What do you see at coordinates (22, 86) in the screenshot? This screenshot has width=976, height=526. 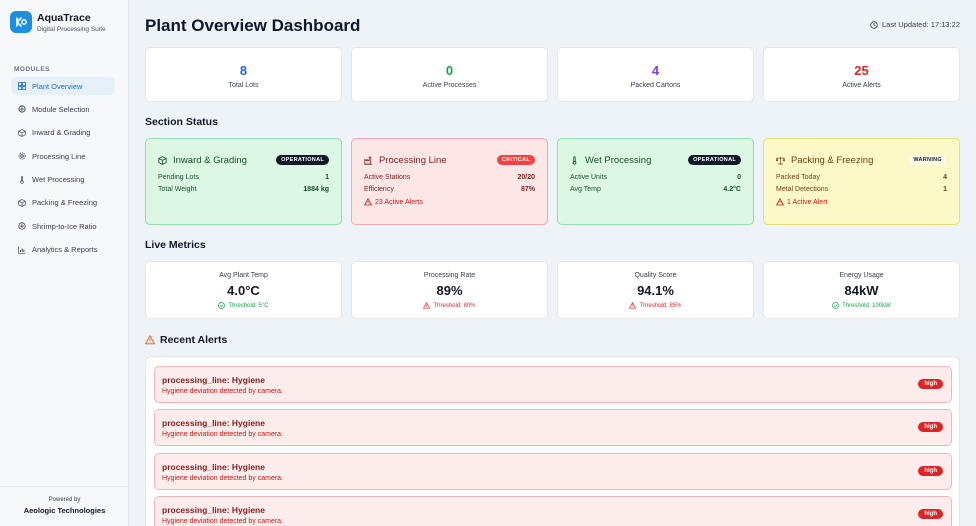 I see `grid-icon` at bounding box center [22, 86].